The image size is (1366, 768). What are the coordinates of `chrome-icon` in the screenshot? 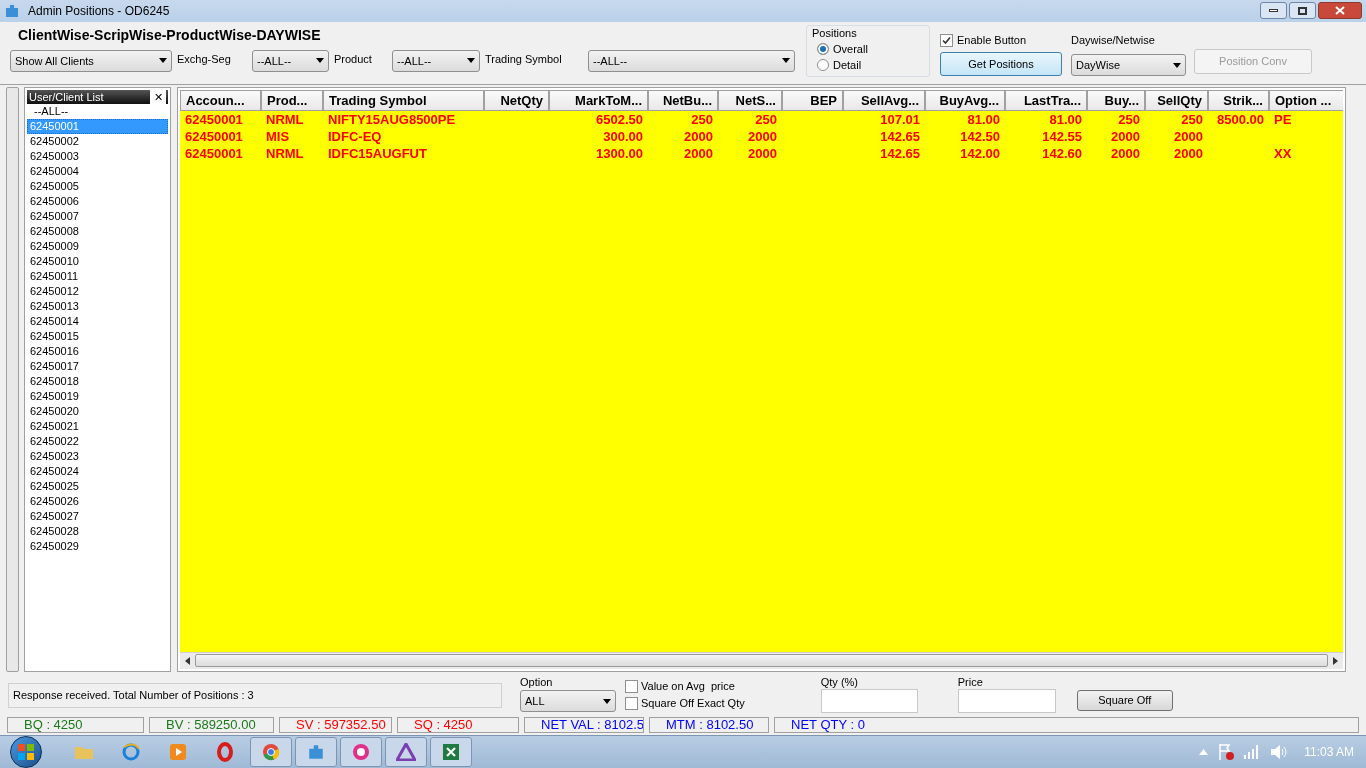 It's located at (271, 752).